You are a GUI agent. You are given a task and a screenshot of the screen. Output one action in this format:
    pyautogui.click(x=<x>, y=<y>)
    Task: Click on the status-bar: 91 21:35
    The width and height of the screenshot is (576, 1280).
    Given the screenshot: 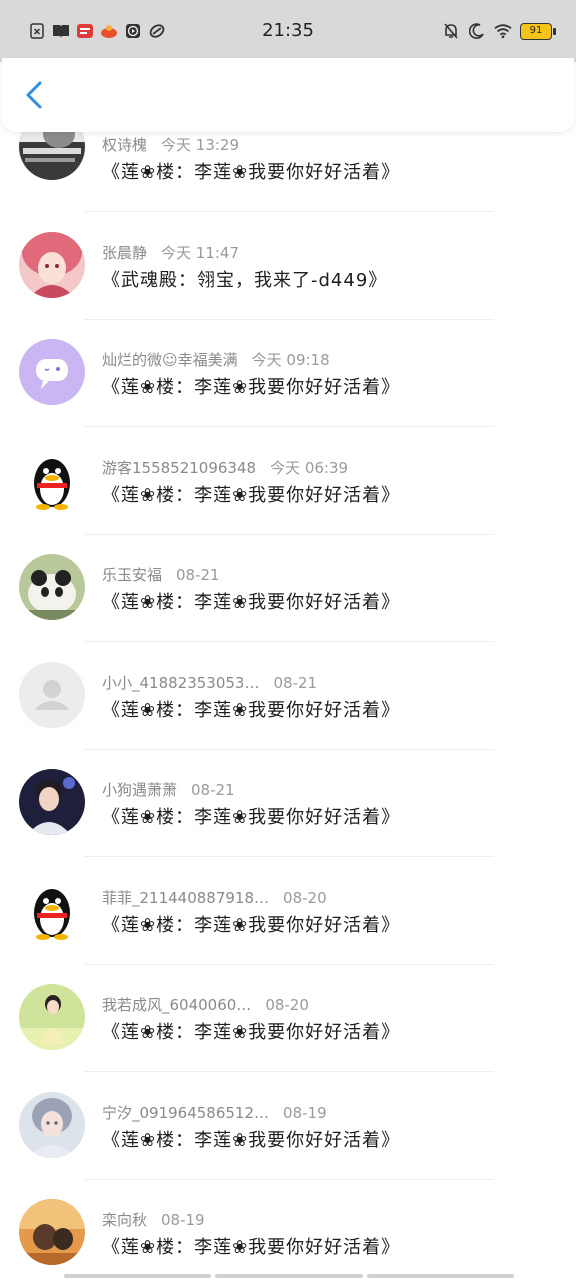 What is the action you would take?
    pyautogui.click(x=288, y=31)
    